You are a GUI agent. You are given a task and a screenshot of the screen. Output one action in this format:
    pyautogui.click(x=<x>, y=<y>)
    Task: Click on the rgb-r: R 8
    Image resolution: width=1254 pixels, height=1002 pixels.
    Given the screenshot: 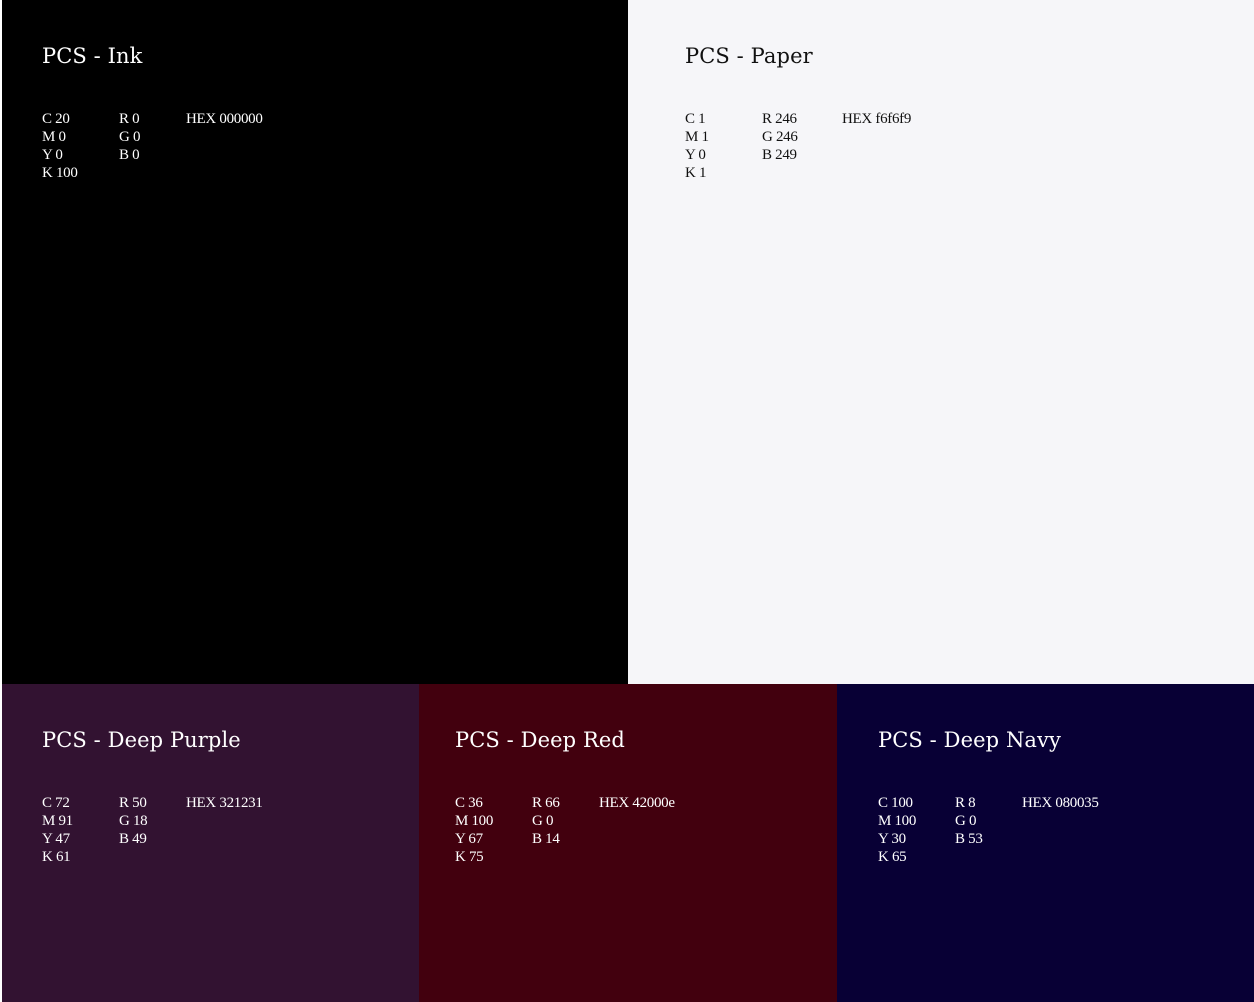 What is the action you would take?
    pyautogui.click(x=965, y=803)
    